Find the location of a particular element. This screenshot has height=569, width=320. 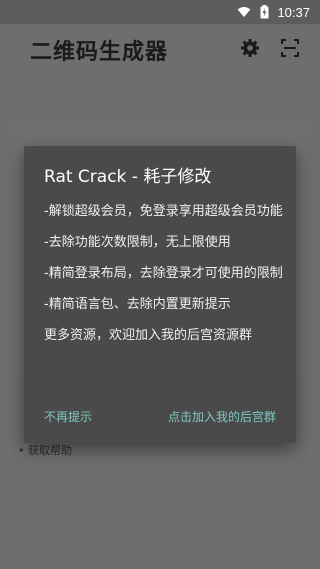

status-bar: 10:37 is located at coordinates (160, 12).